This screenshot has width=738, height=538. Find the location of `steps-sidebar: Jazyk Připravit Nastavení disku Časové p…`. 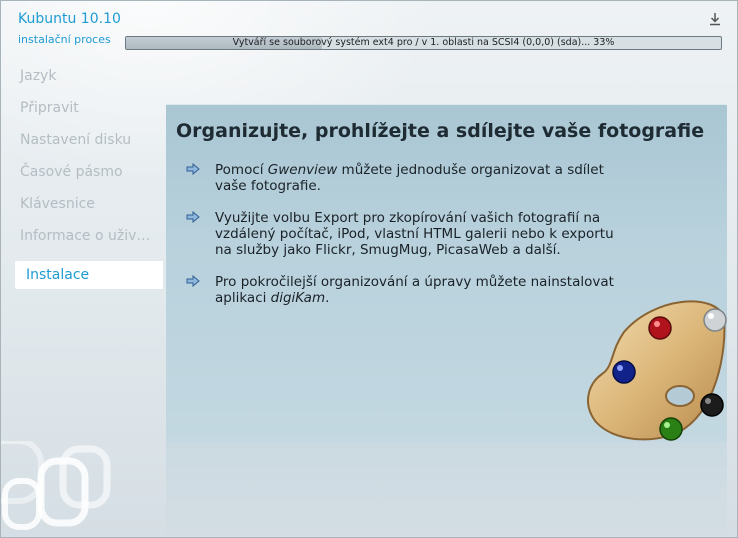

steps-sidebar: Jazyk Připravit Nastavení disku Časové p… is located at coordinates (82, 176).